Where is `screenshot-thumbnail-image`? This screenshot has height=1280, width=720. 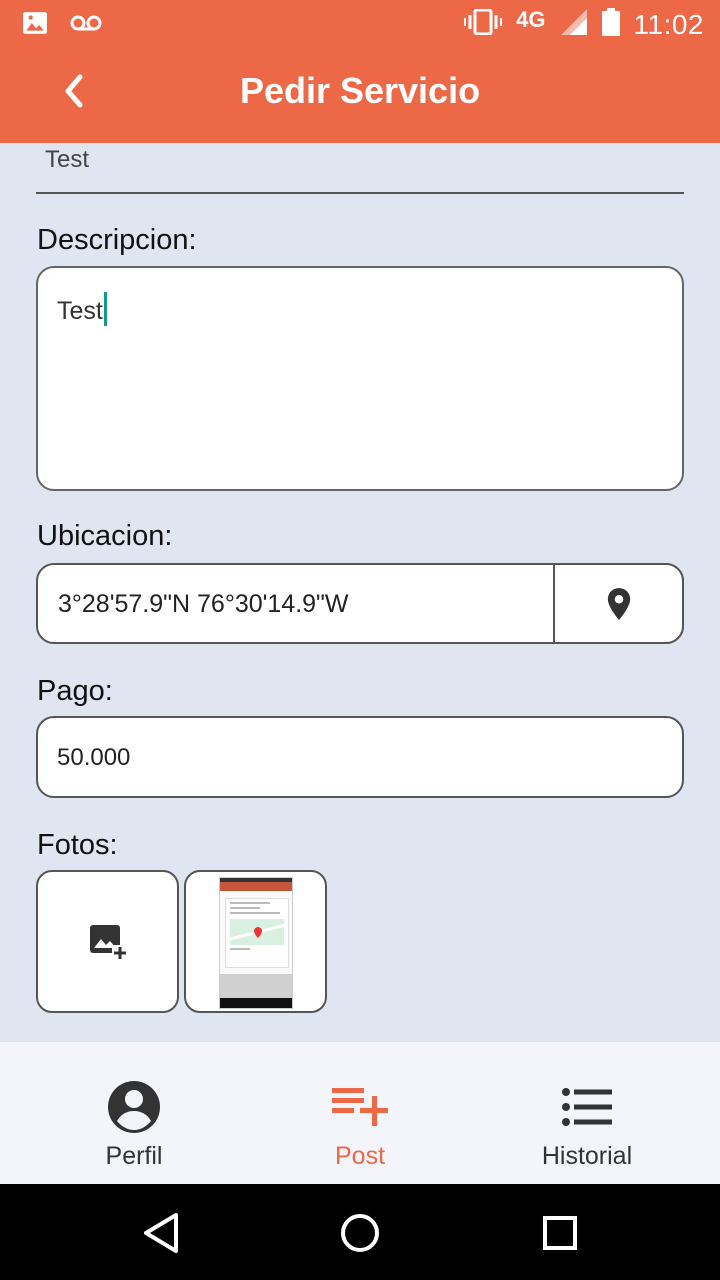 screenshot-thumbnail-image is located at coordinates (256, 943).